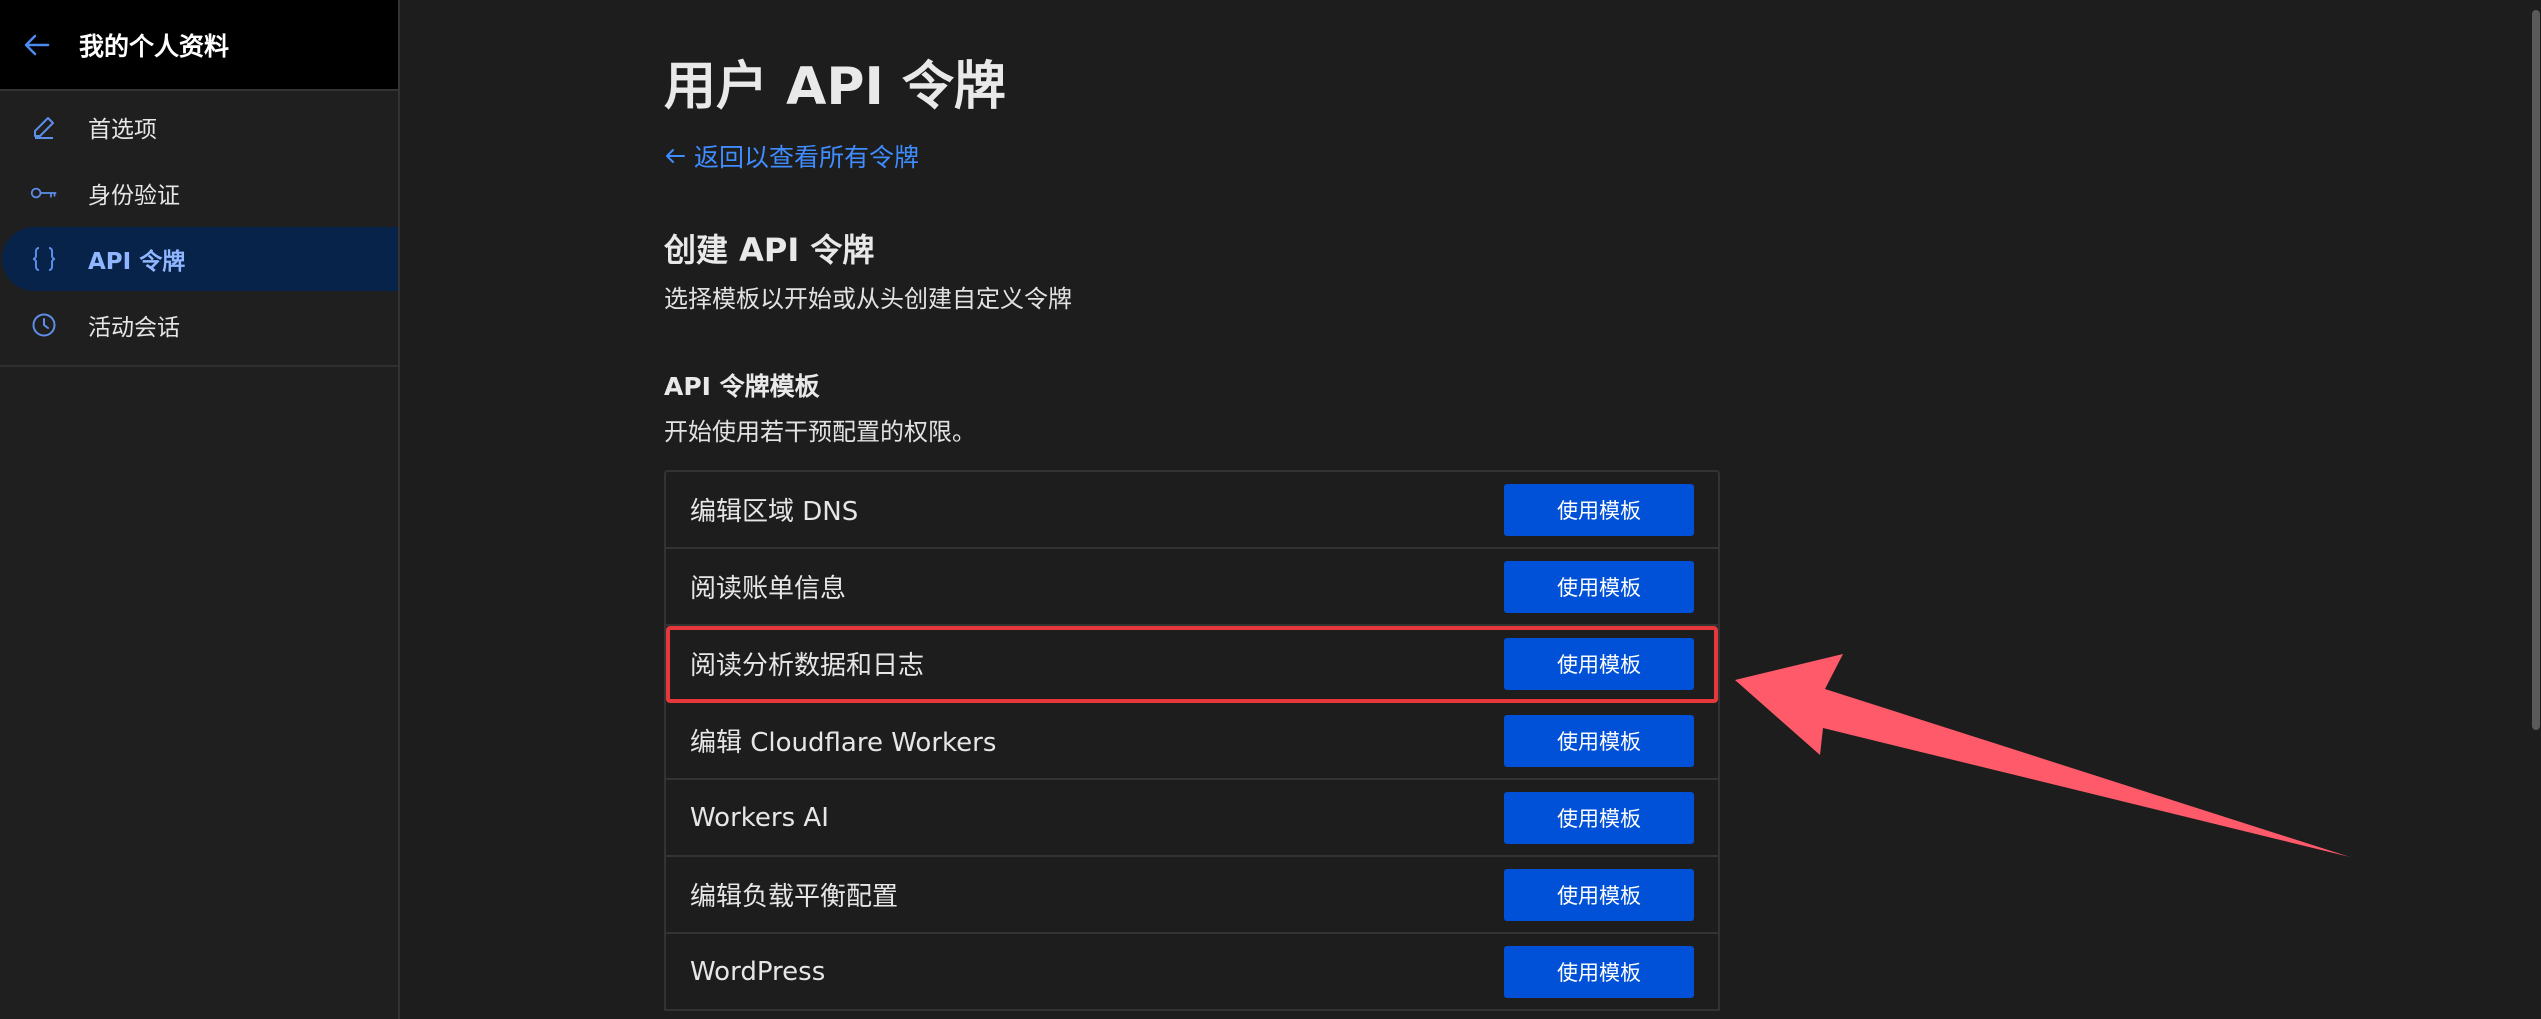 This screenshot has width=2541, height=1019. I want to click on template-name: Workers AI, so click(759, 817).